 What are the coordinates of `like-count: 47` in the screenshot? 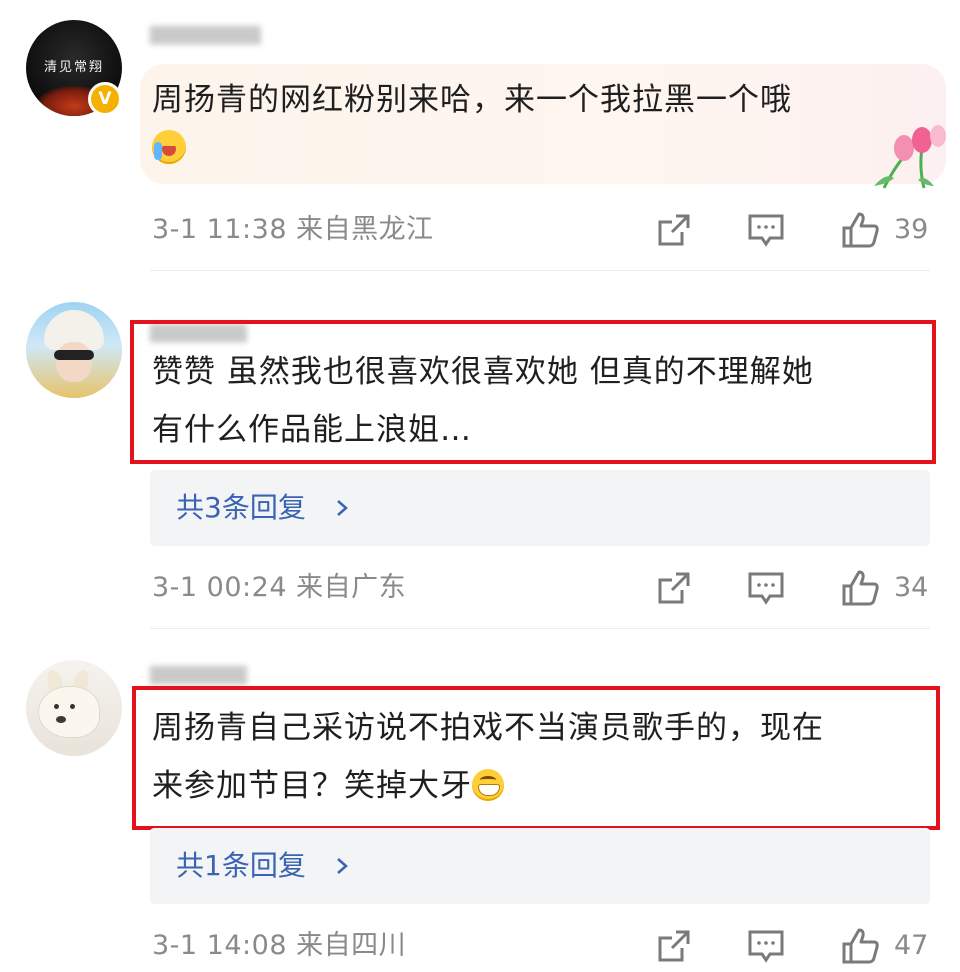 It's located at (911, 945).